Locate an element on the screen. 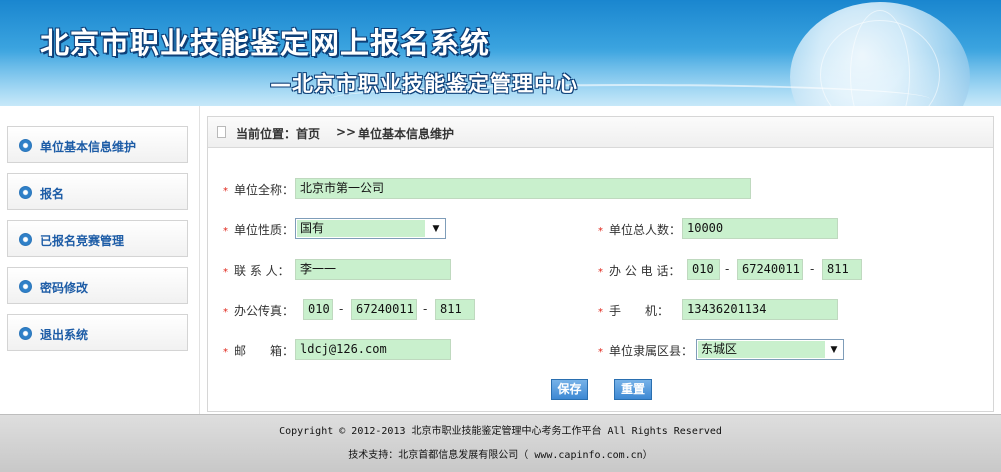 The height and width of the screenshot is (472, 1001). total-staff-label: * 单位总人数： is located at coordinates (640, 230).